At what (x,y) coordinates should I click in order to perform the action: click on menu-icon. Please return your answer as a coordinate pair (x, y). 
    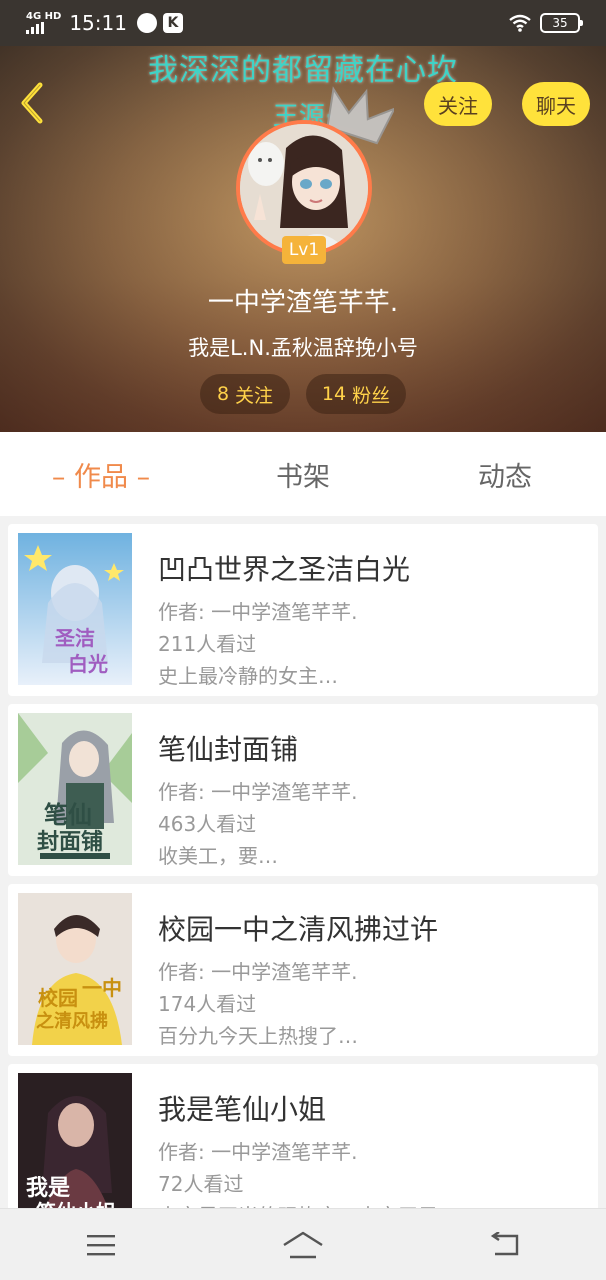
    Looking at the image, I should click on (101, 1244).